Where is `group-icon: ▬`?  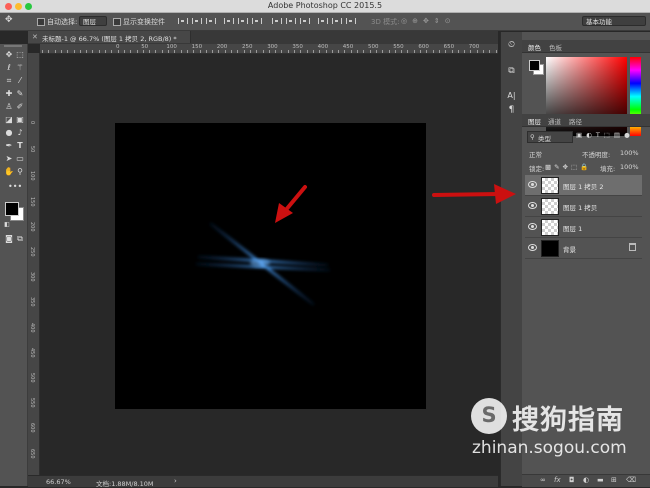
group-icon: ▬ is located at coordinates (600, 480).